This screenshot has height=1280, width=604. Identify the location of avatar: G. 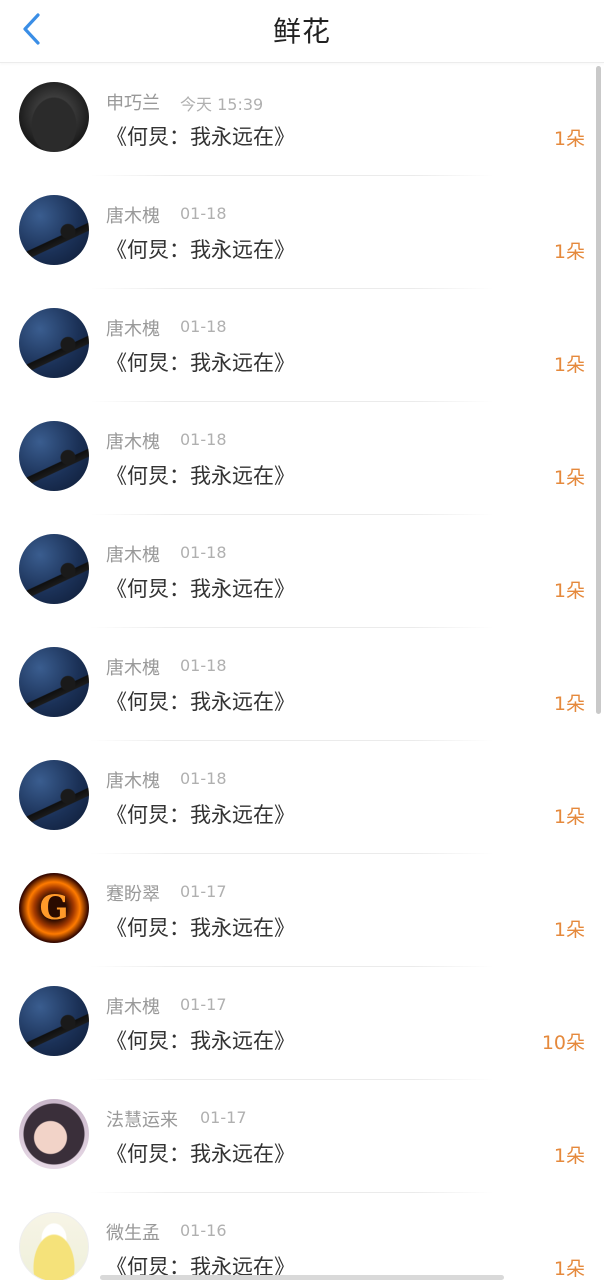
(54, 908).